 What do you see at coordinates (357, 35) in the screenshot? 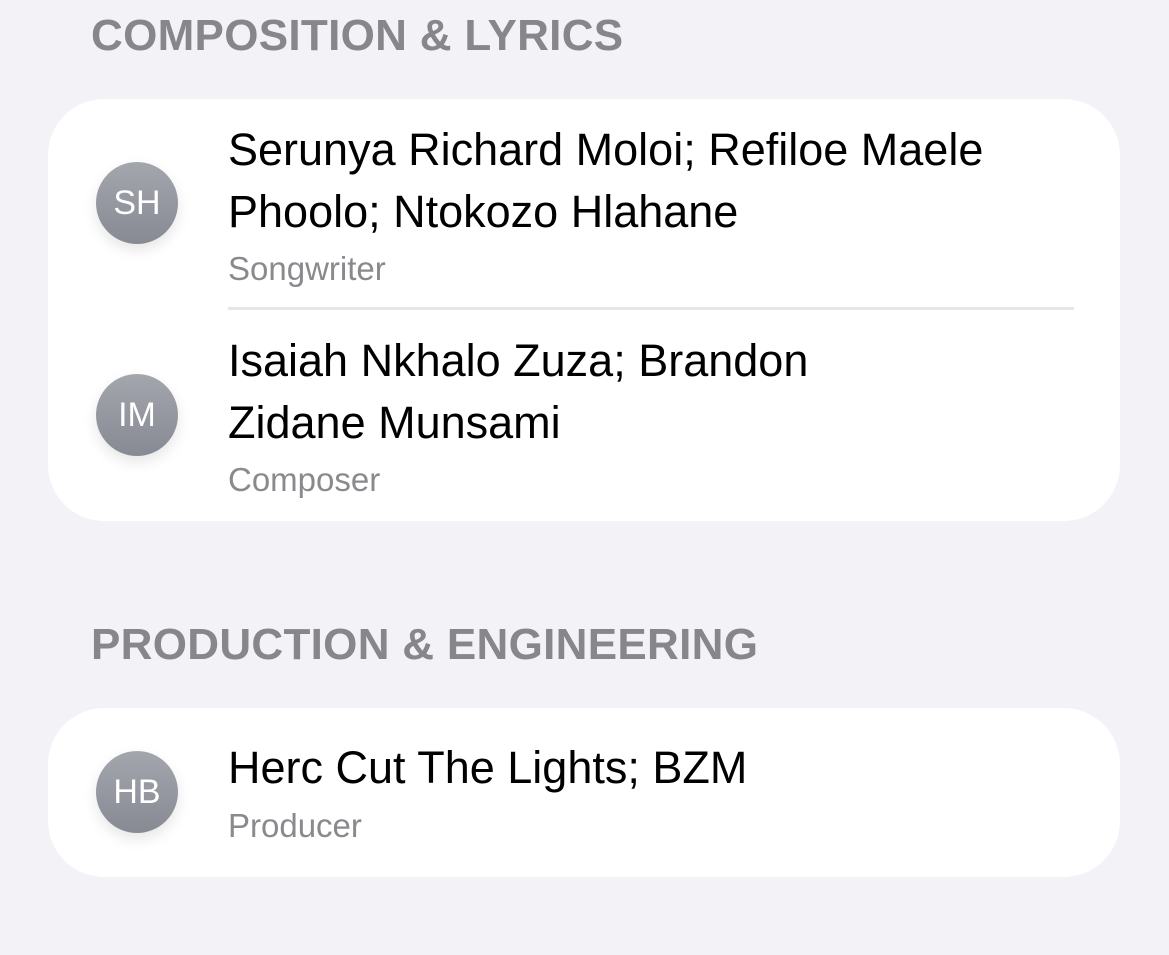
I see `section-header-composition-lyrics: COMPOSITION & LYRICS` at bounding box center [357, 35].